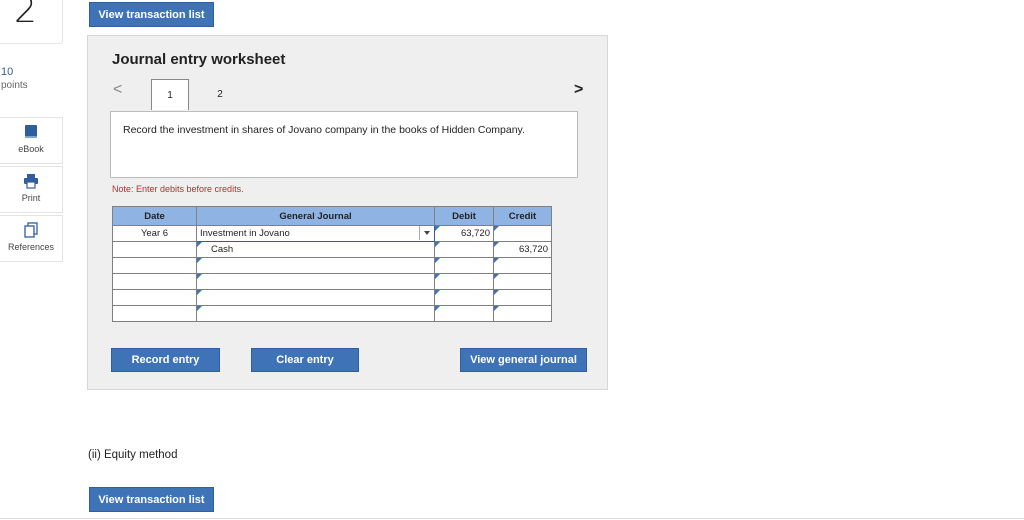 This screenshot has width=1024, height=520. I want to click on ebook-button: eBook, so click(31, 140).